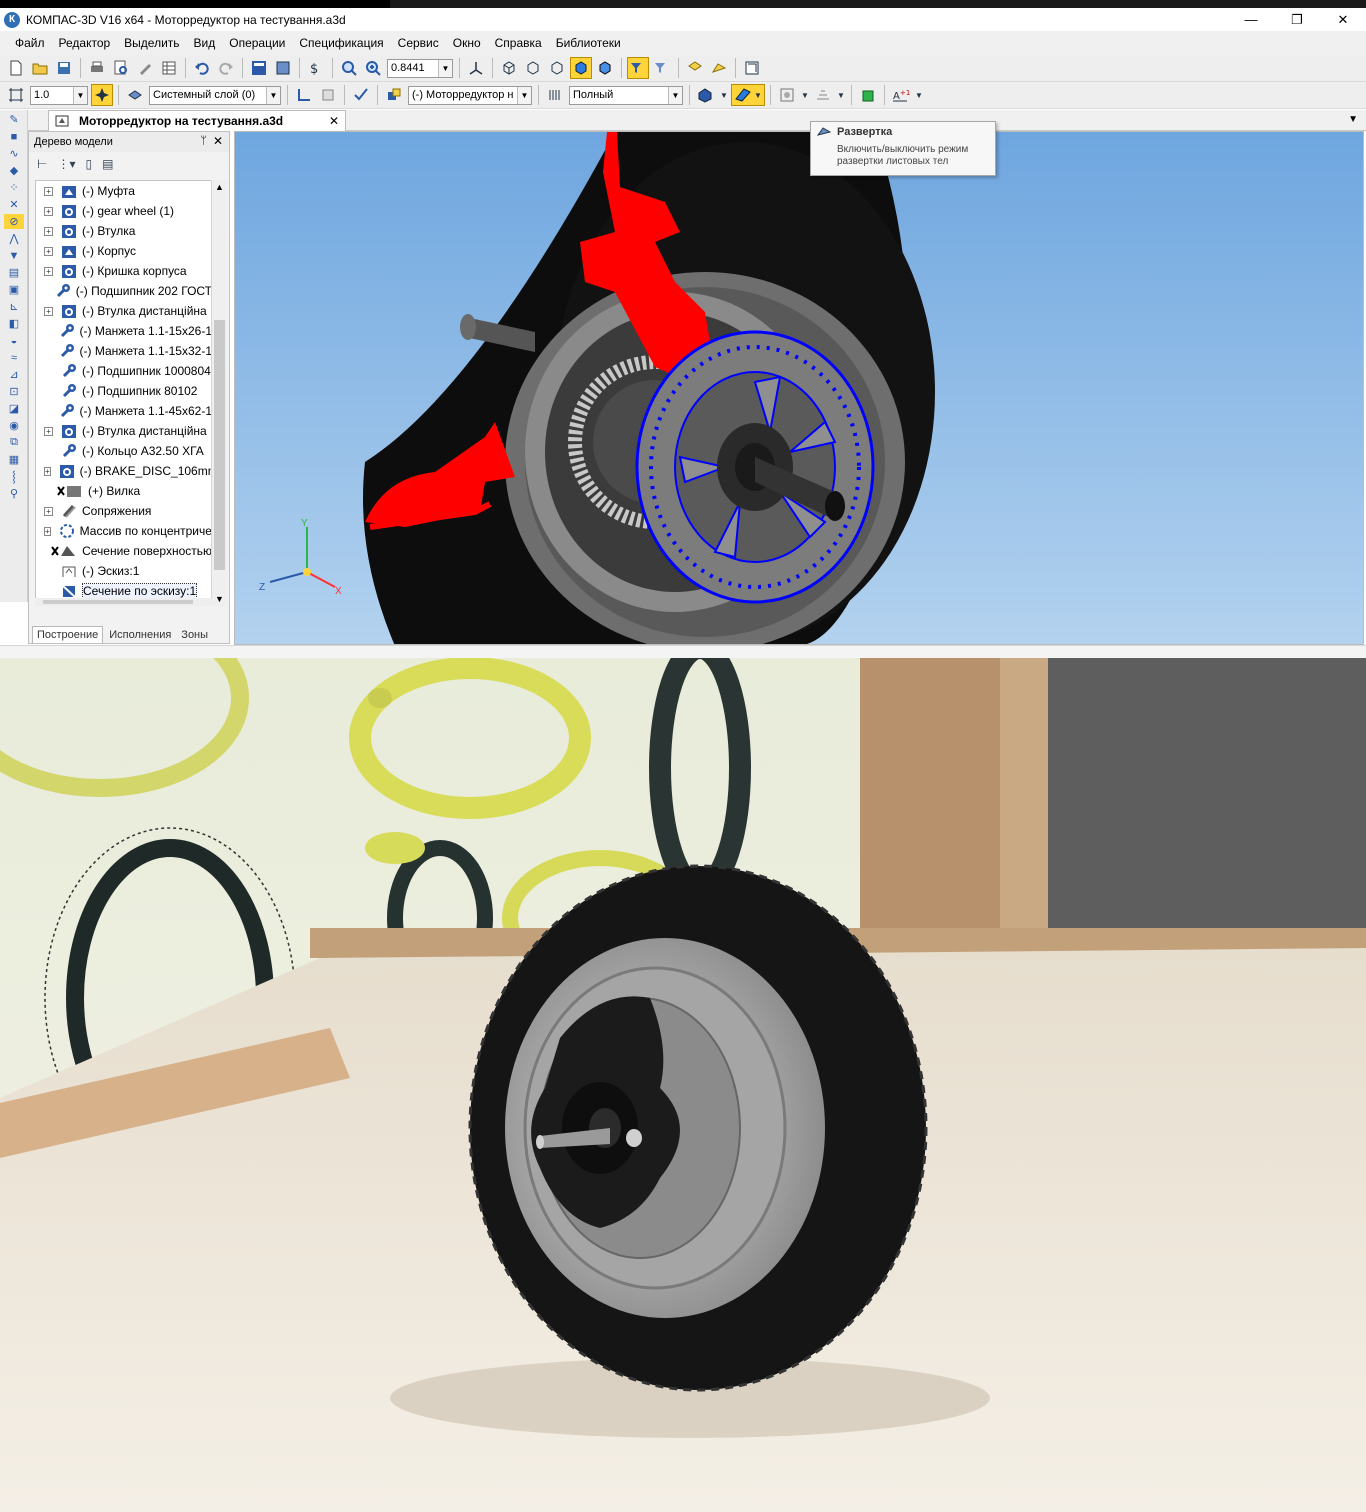 The height and width of the screenshot is (1512, 1366). What do you see at coordinates (145, 68) in the screenshot?
I see `properties-icon` at bounding box center [145, 68].